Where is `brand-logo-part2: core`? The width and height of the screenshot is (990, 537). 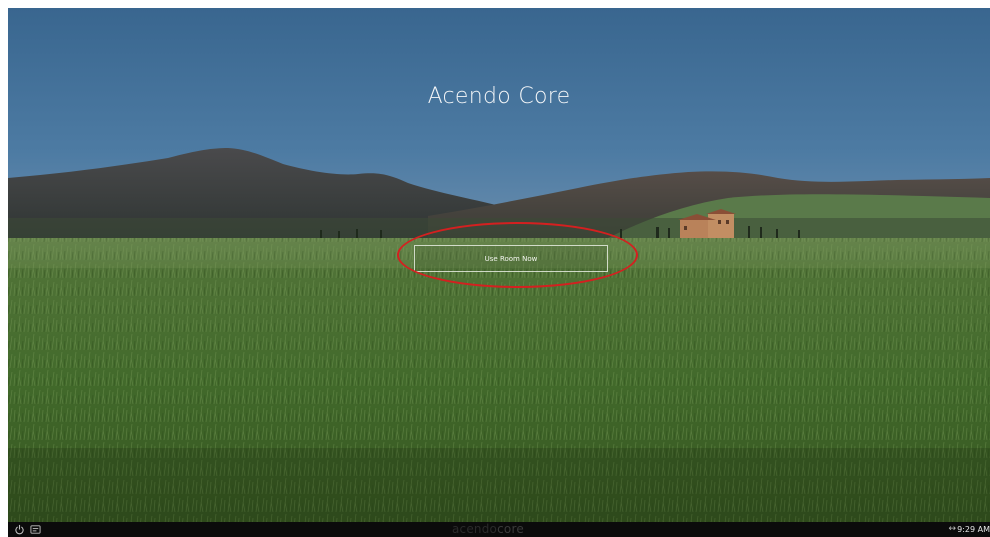
brand-logo-part2: core is located at coordinates (510, 529).